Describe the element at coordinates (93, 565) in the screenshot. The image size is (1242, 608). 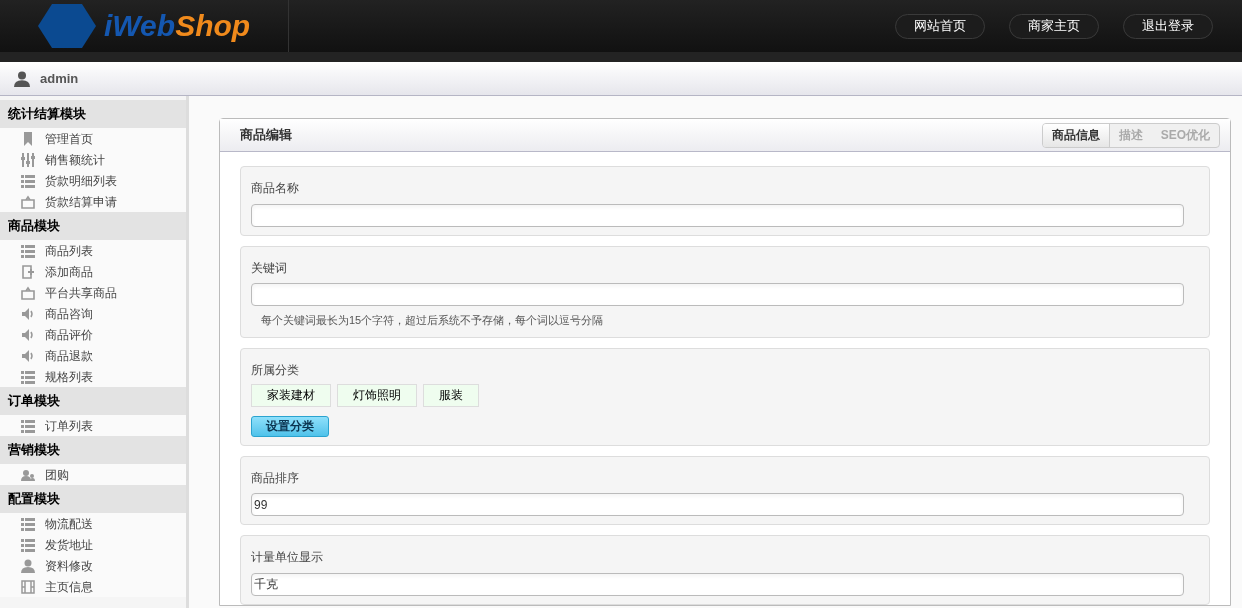
I see `sidebar-item: 资料修改` at that location.